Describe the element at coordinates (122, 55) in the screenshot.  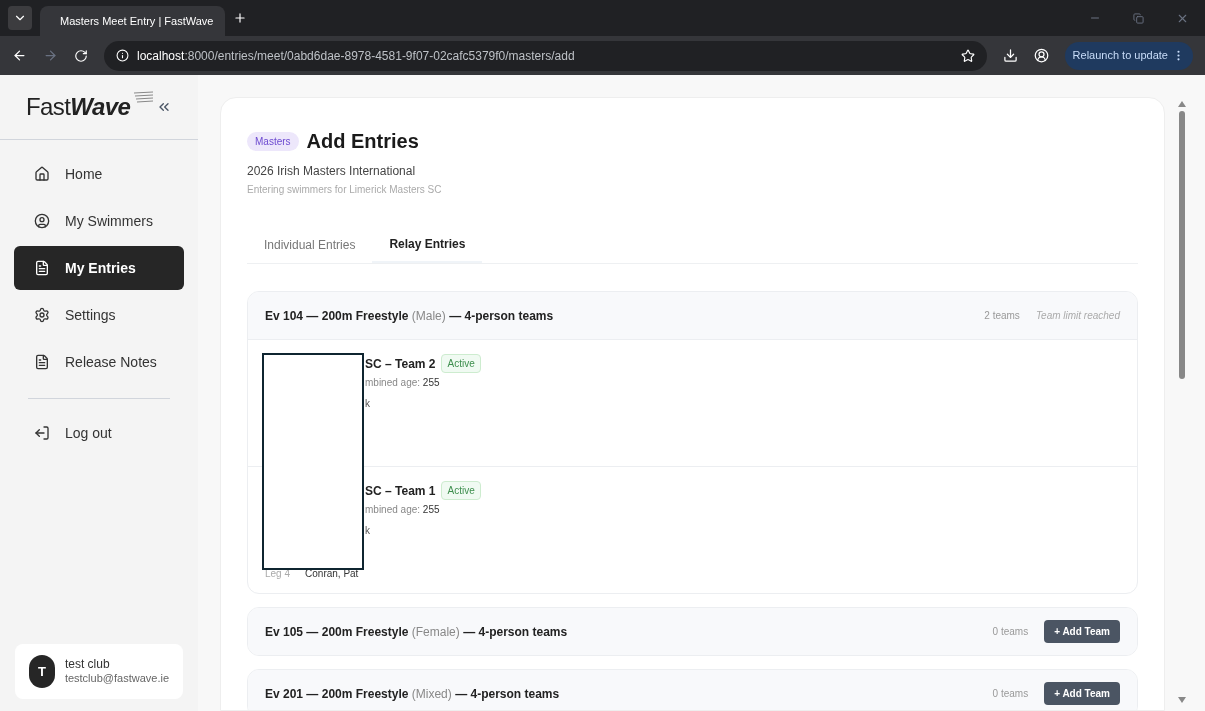
I see `info-icon` at that location.